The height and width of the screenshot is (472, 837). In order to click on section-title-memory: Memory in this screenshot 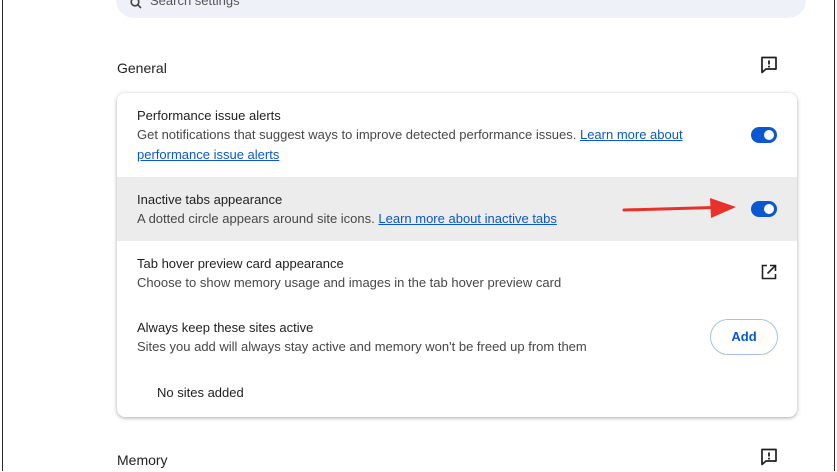, I will do `click(142, 460)`.